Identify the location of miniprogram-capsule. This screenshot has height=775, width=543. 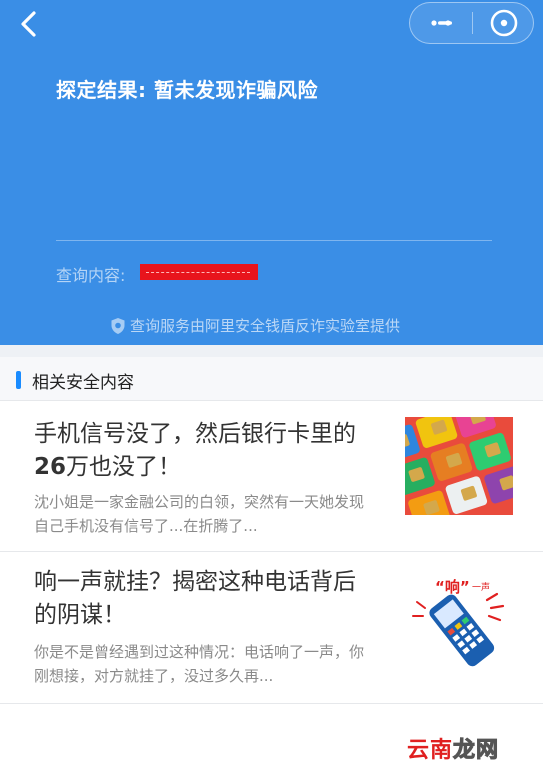
(471, 23).